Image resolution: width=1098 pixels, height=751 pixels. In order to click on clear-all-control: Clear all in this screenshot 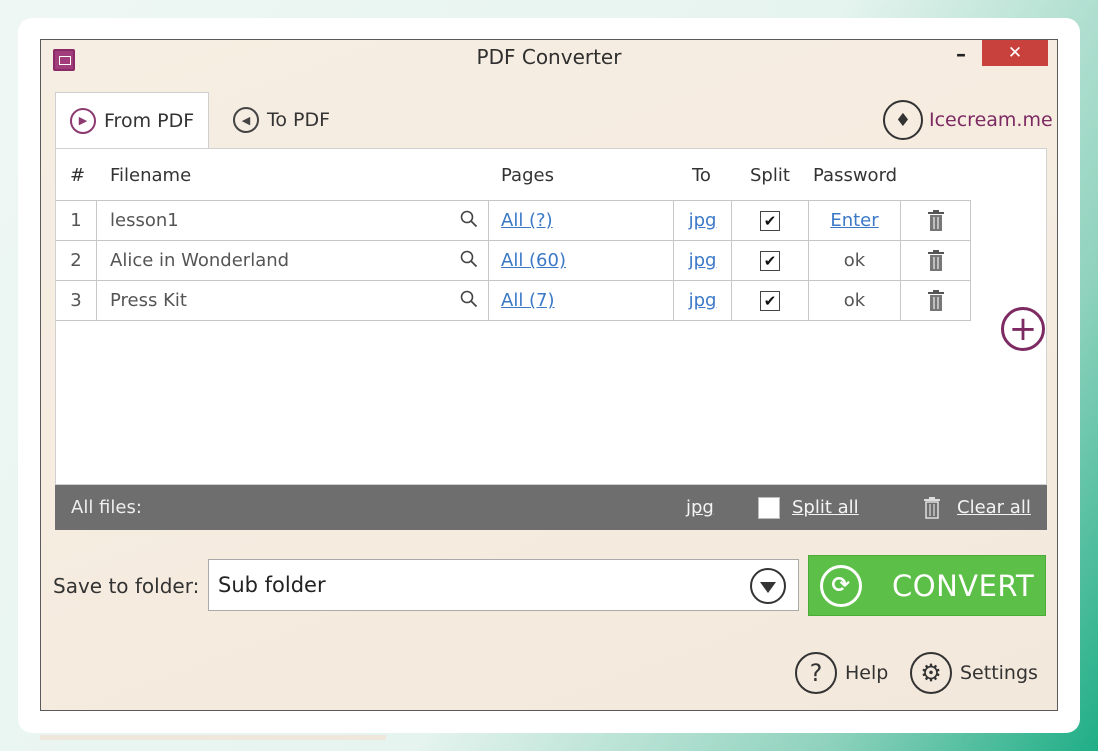, I will do `click(977, 507)`.